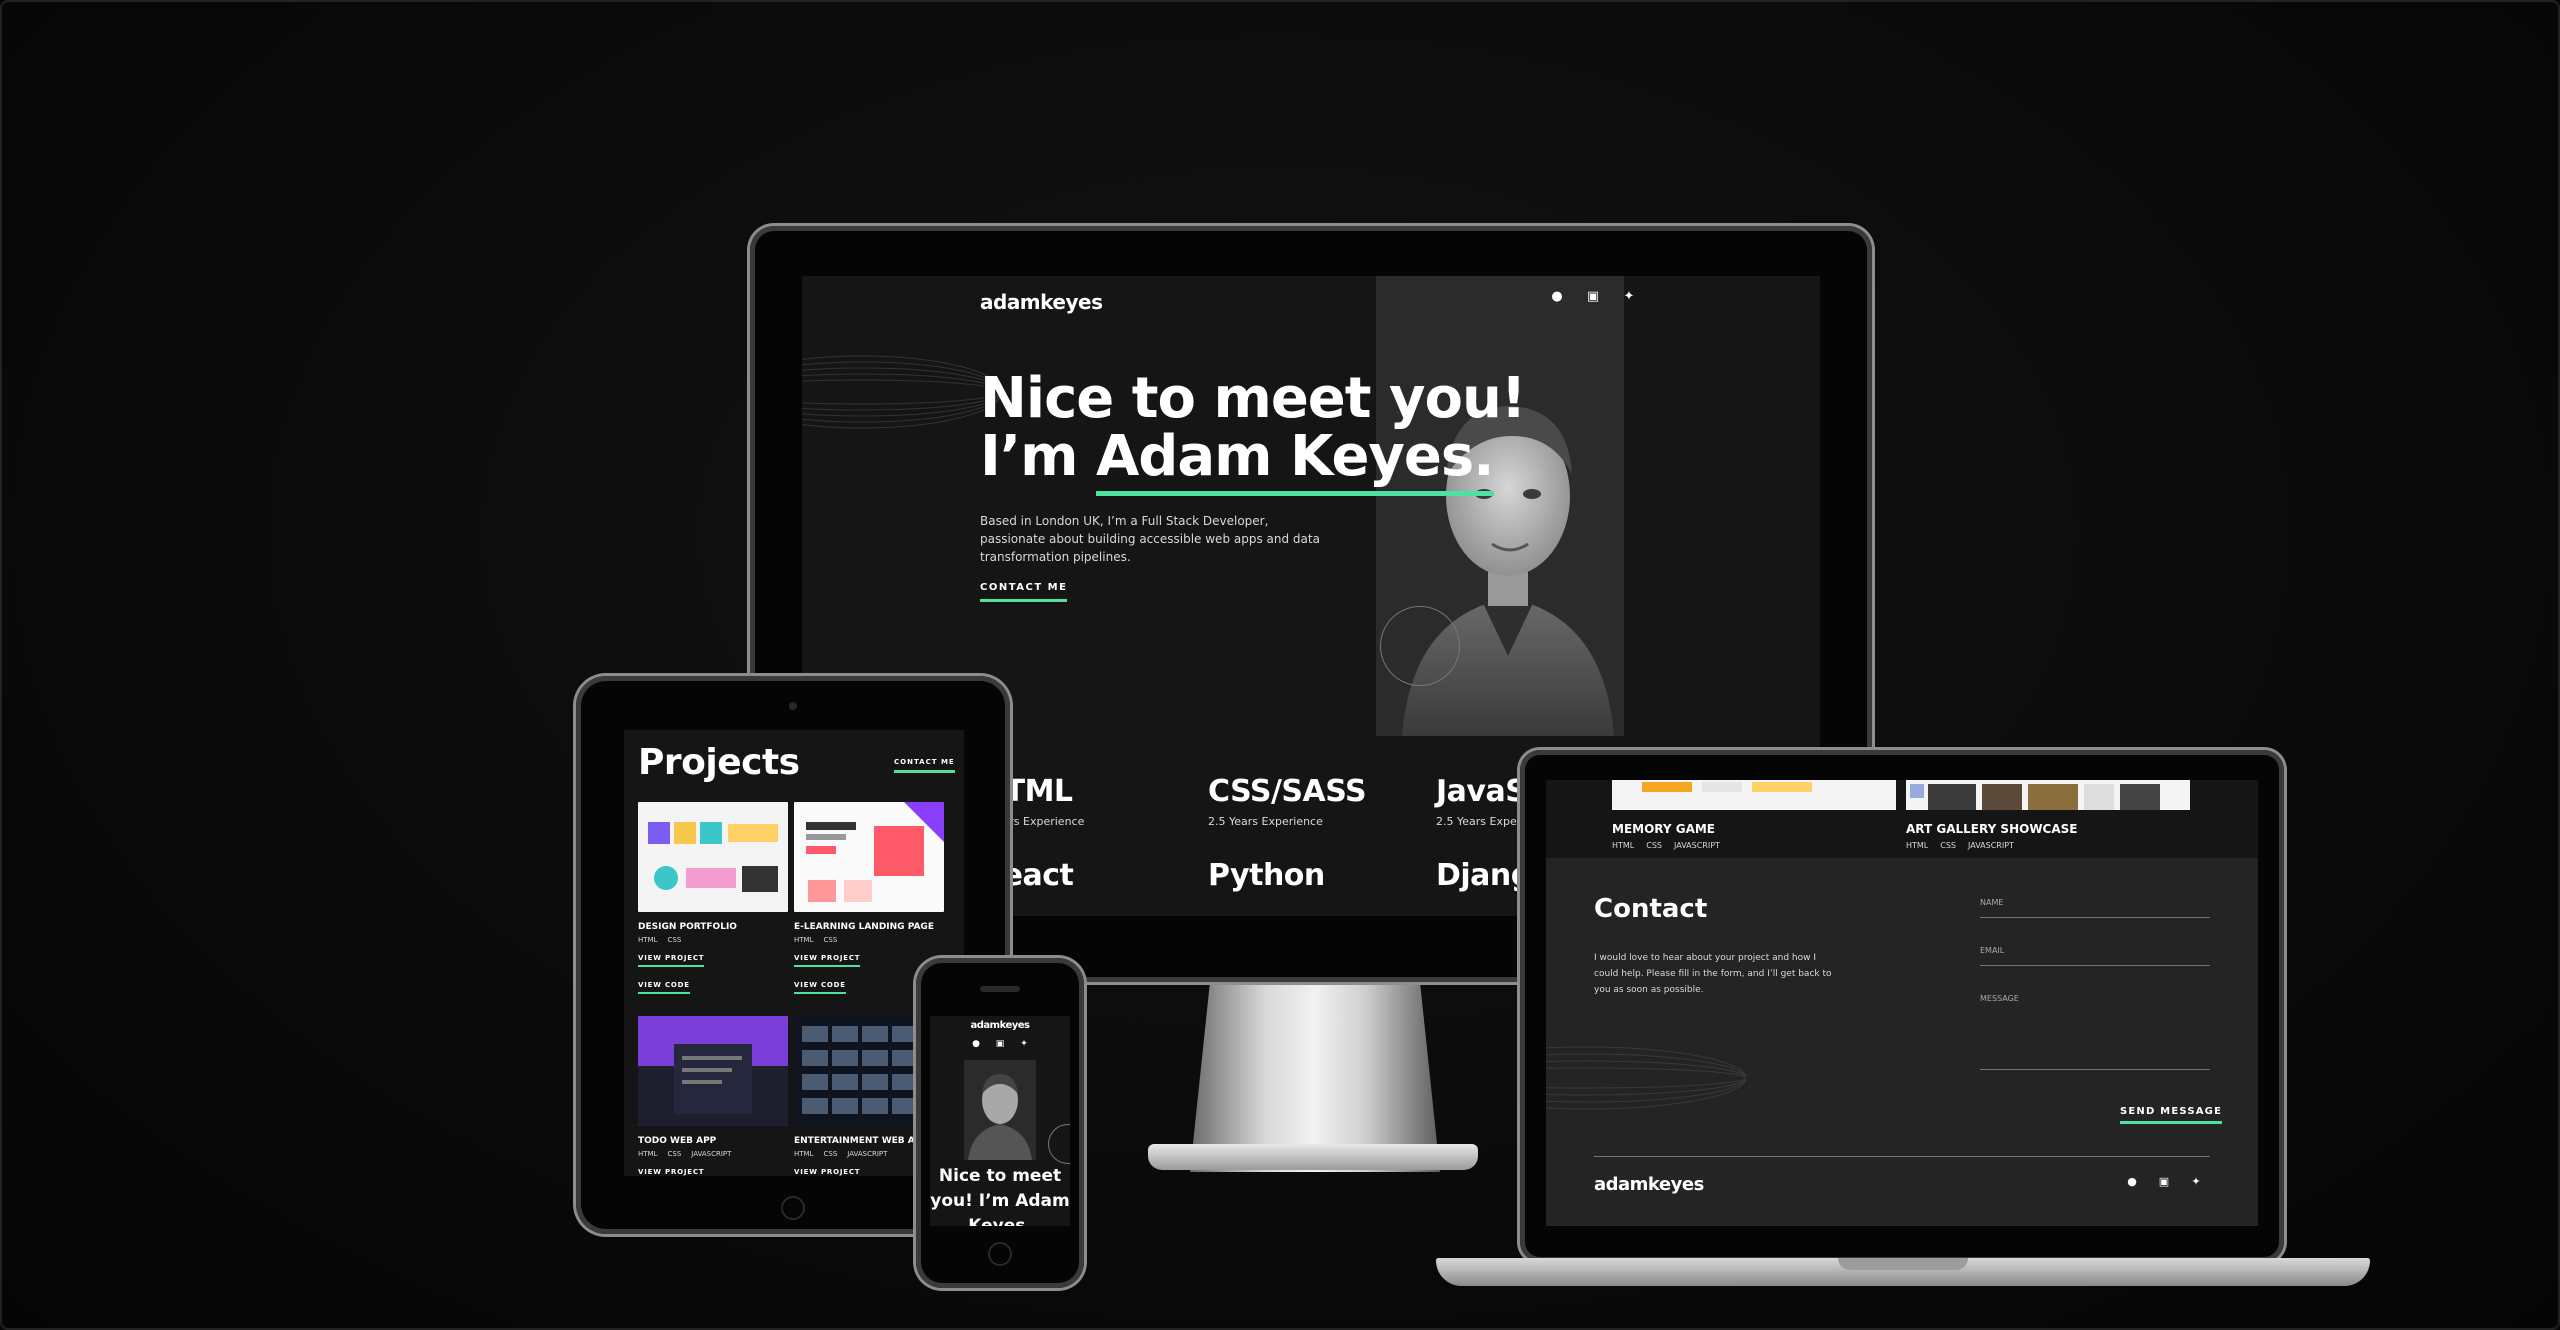 This screenshot has width=2560, height=1330. I want to click on project-card: ART GALLERY SHOWCASE HTML CSS JAVASCRIPT, so click(2048, 815).